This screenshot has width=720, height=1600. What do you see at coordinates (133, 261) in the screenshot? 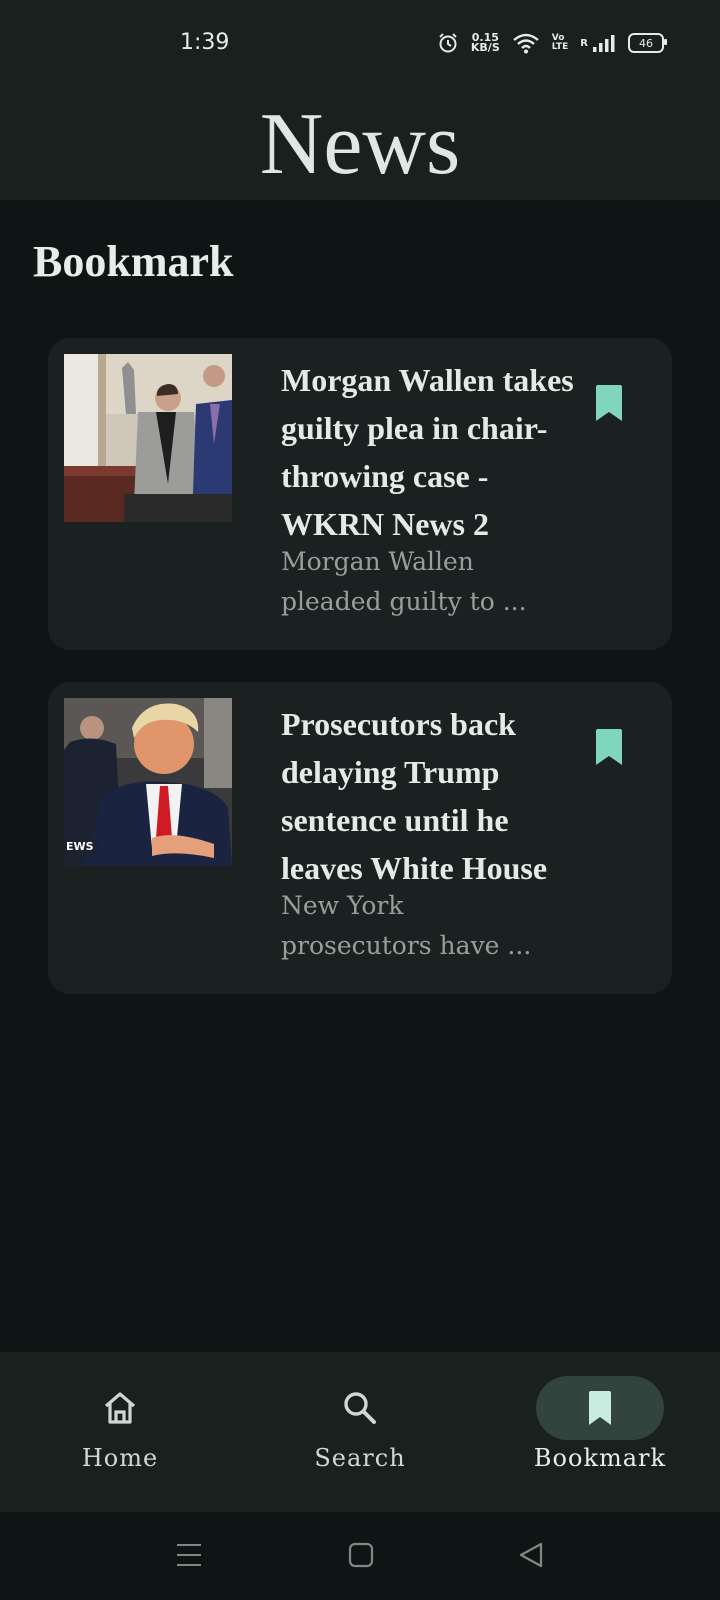
I see `page-title: Bookmark` at bounding box center [133, 261].